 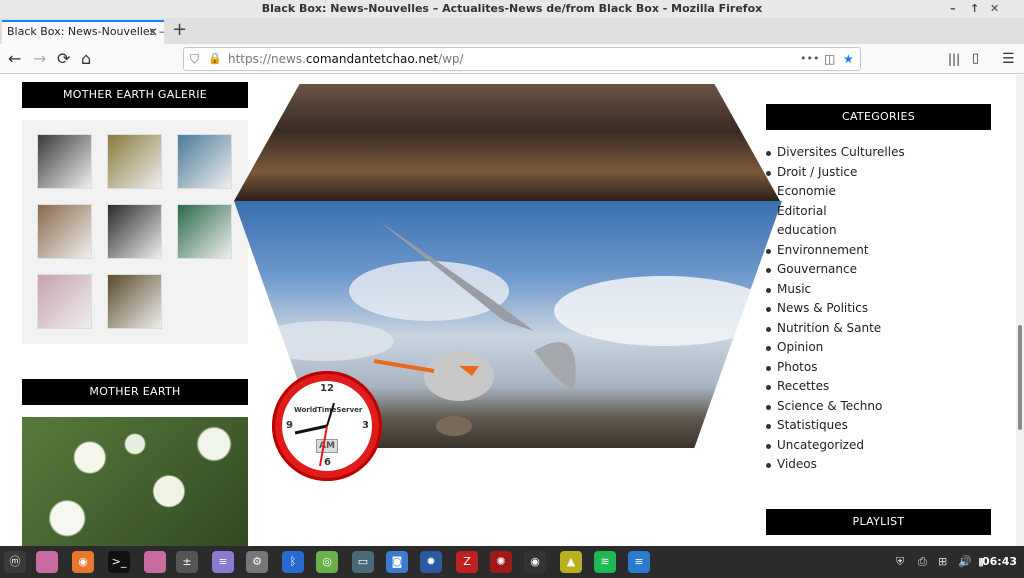 I want to click on pocket-icon: ◫, so click(x=829, y=59).